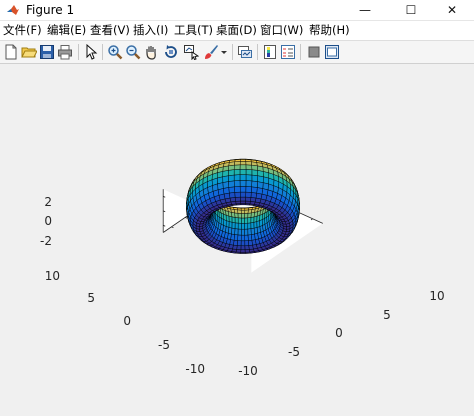  Describe the element at coordinates (281, 30) in the screenshot. I see `menu-window: 窗口(W)` at that location.